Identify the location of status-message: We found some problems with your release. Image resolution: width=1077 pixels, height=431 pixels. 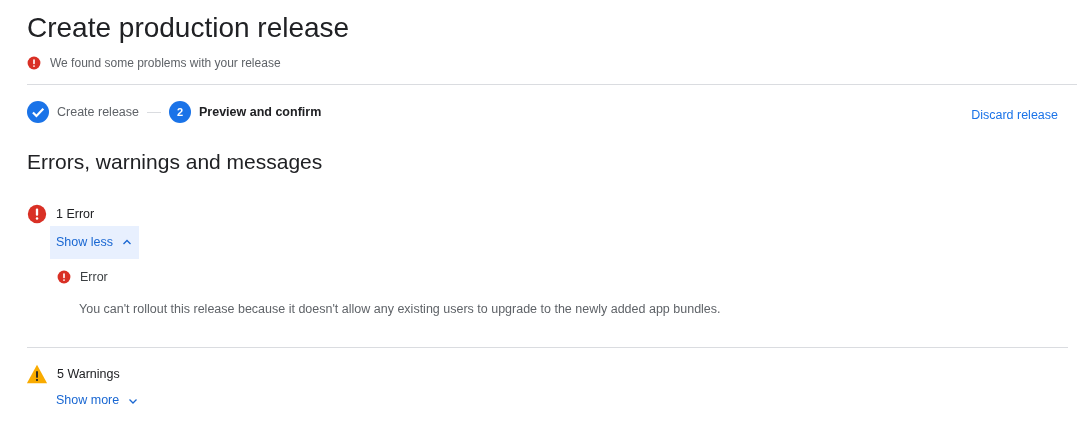
(165, 63).